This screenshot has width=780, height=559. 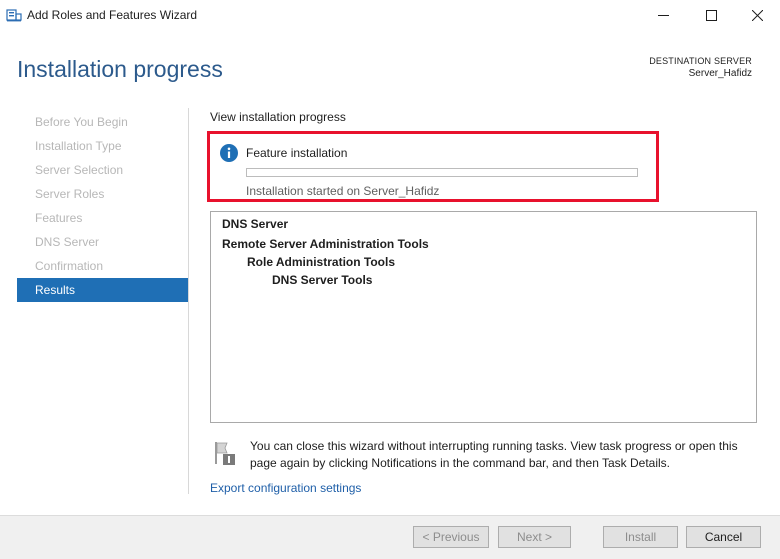 I want to click on export-configuration-link: Export configuration settings, so click(x=285, y=488).